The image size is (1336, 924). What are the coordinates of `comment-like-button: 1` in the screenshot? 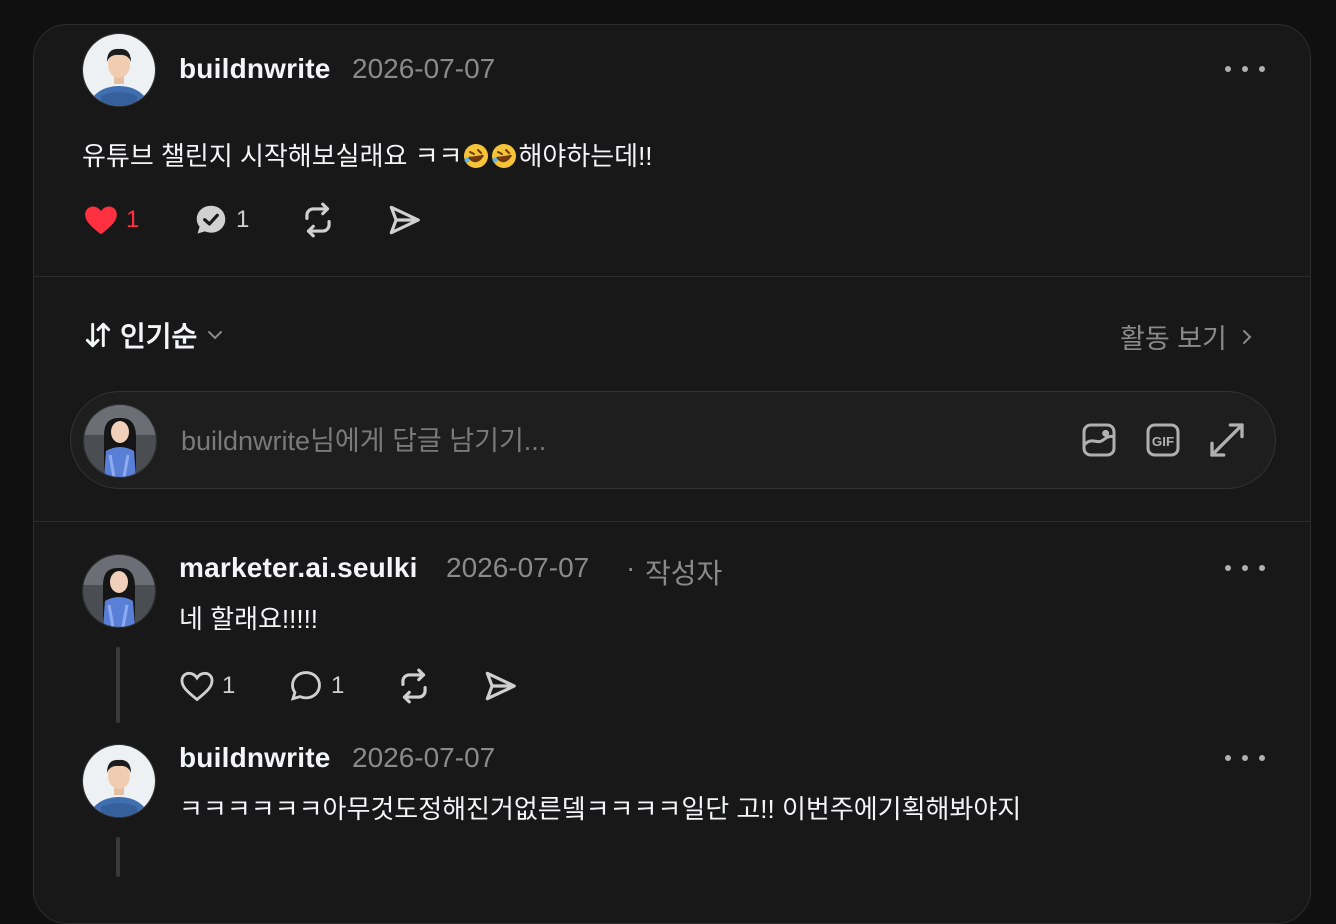 It's located at (206, 686).